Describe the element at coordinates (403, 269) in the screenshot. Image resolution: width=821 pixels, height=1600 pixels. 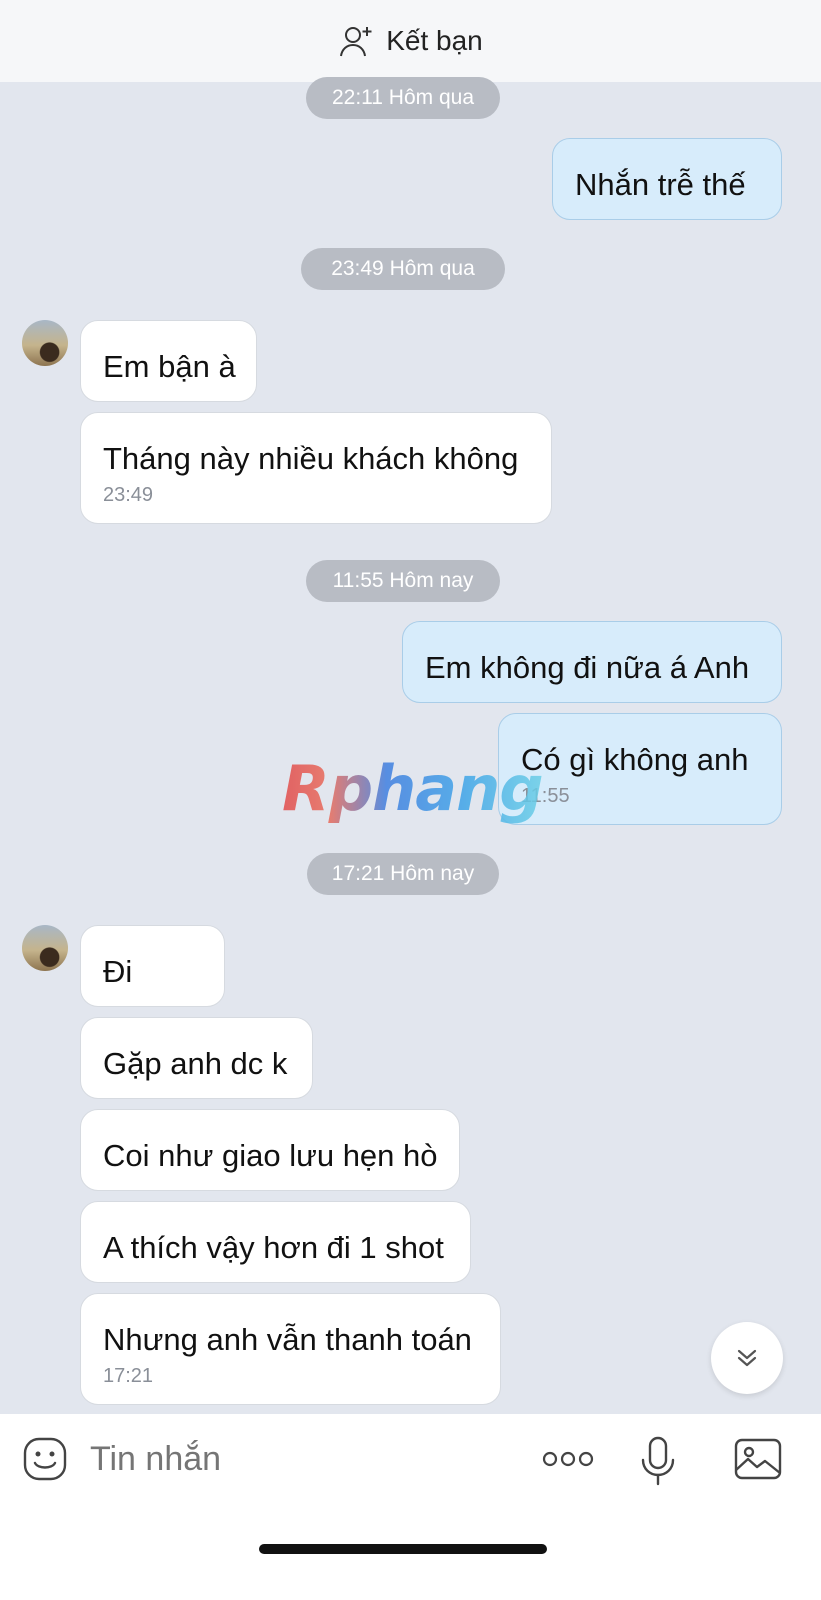
I see `timestamp-pill: 23:49 Hôm qua` at that location.